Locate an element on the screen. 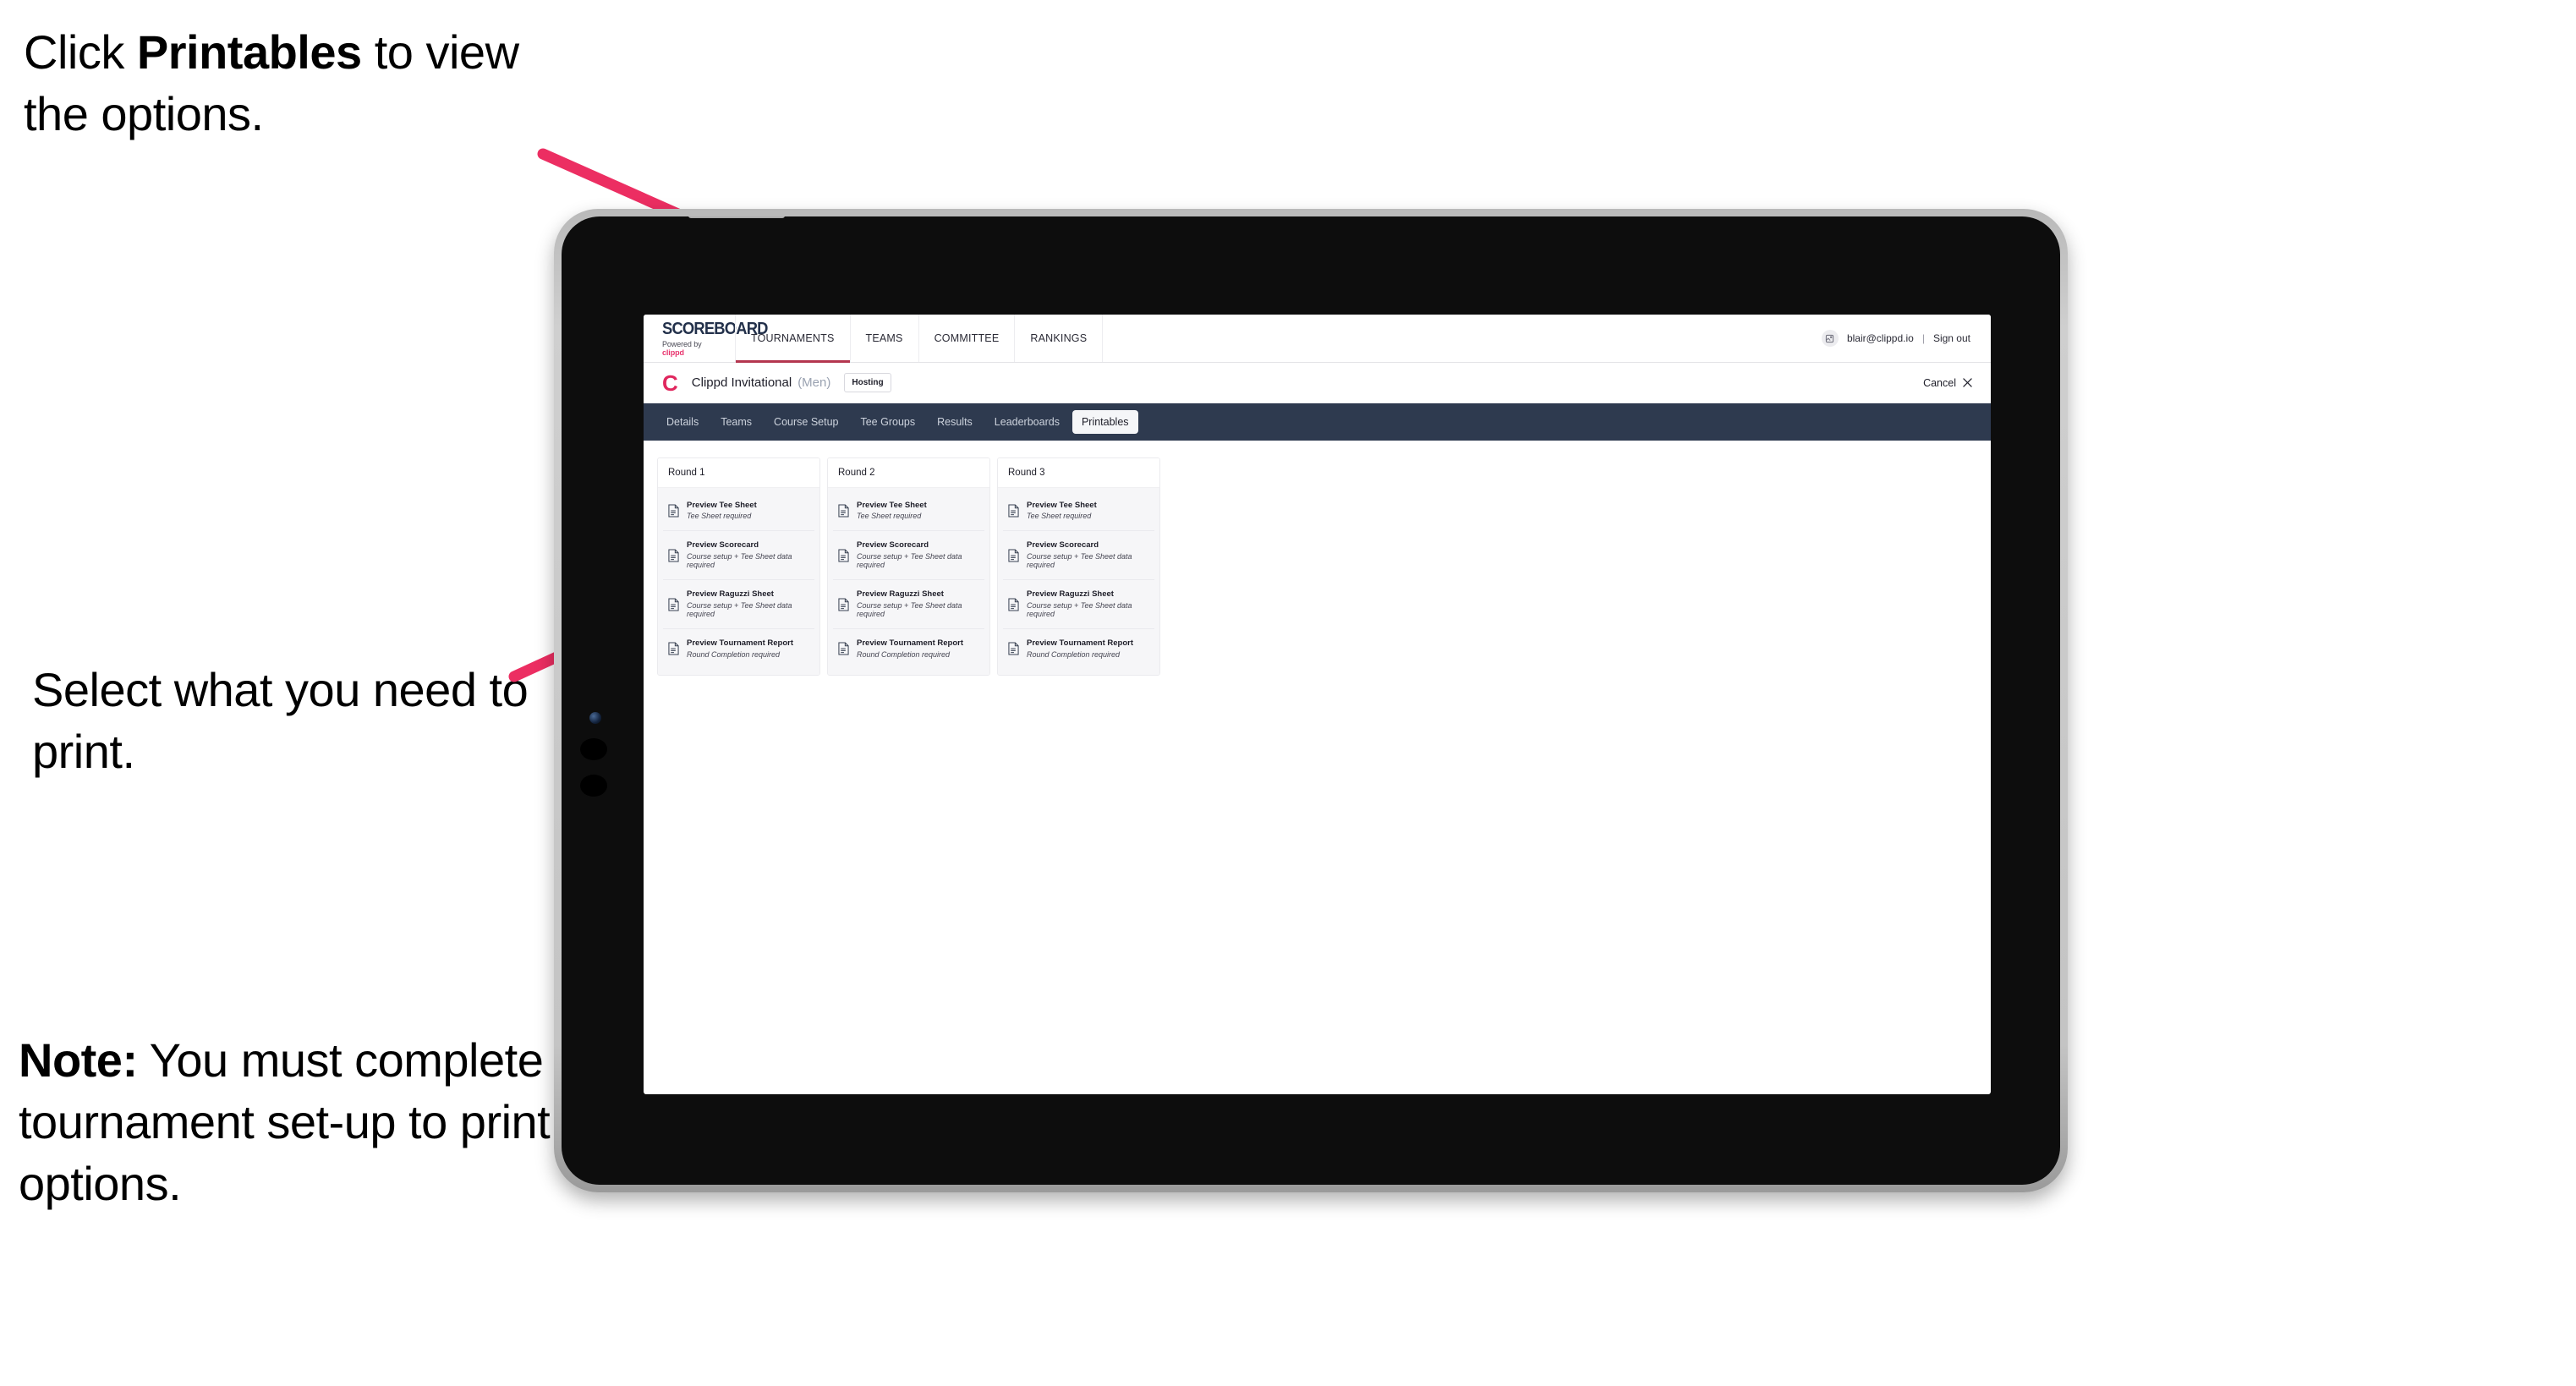 The width and height of the screenshot is (2576, 1386). powered-by-text: Powered by is located at coordinates (682, 343).